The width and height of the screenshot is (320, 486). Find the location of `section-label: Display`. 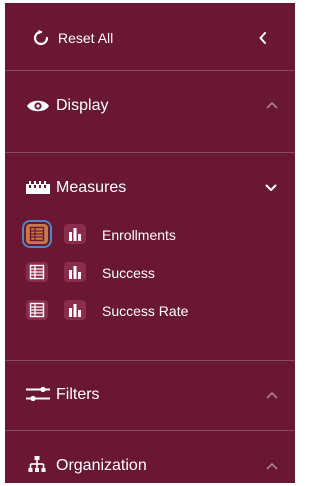

section-label: Display is located at coordinates (82, 105).